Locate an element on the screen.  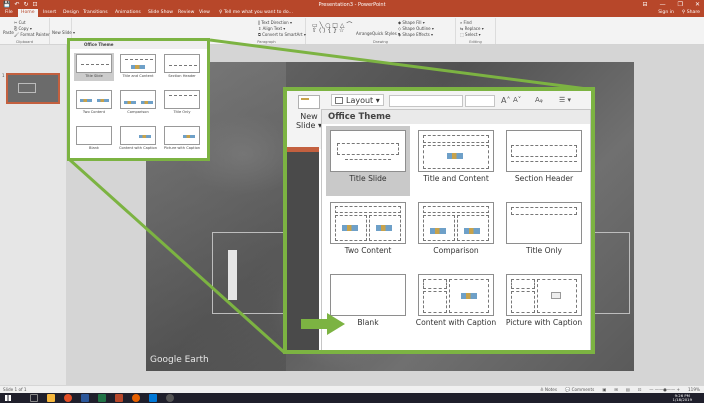
new-slide-button: New Slide ▾ is located at coordinates (63, 32).